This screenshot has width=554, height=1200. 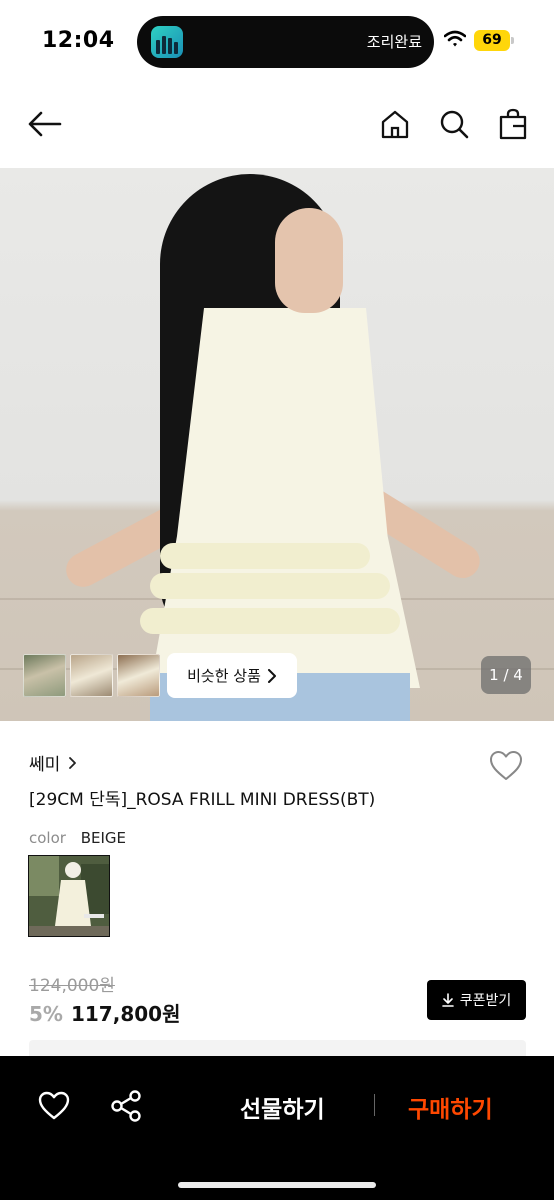 I want to click on section-divider-strip, so click(x=277, y=1048).